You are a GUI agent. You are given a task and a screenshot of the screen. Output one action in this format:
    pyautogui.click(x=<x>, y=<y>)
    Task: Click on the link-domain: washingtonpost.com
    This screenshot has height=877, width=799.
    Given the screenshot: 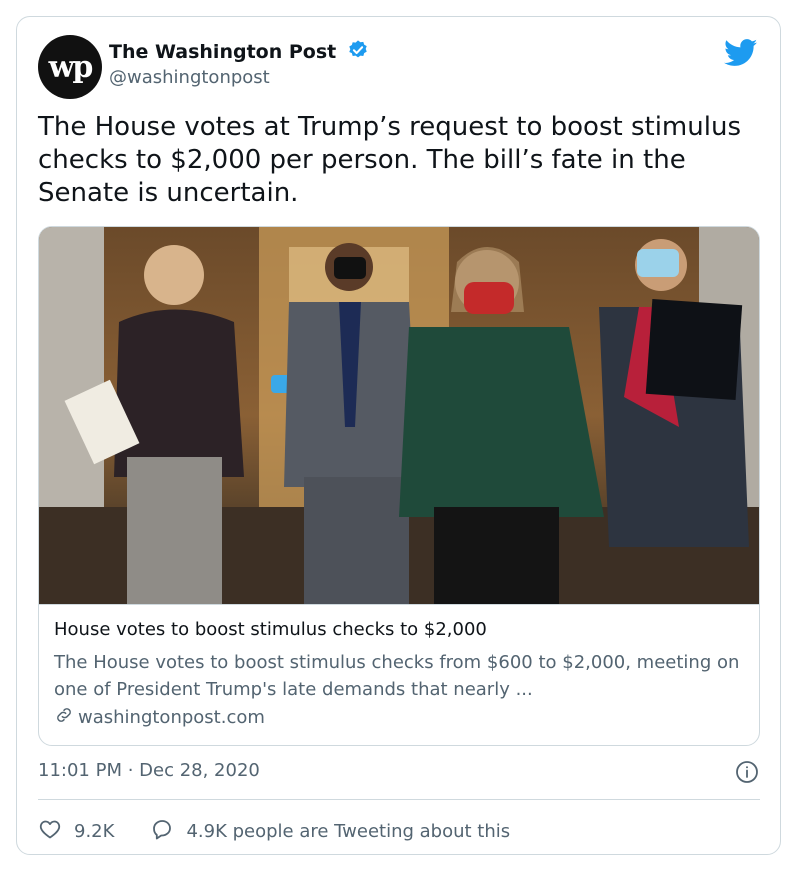 What is the action you would take?
    pyautogui.click(x=159, y=717)
    